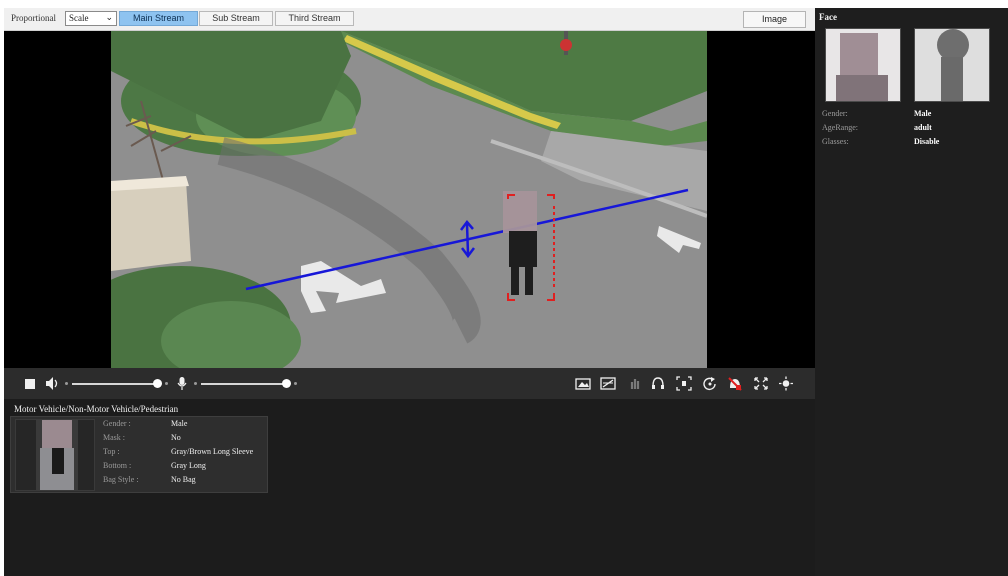 The height and width of the screenshot is (576, 1008). I want to click on record-icon, so click(608, 383).